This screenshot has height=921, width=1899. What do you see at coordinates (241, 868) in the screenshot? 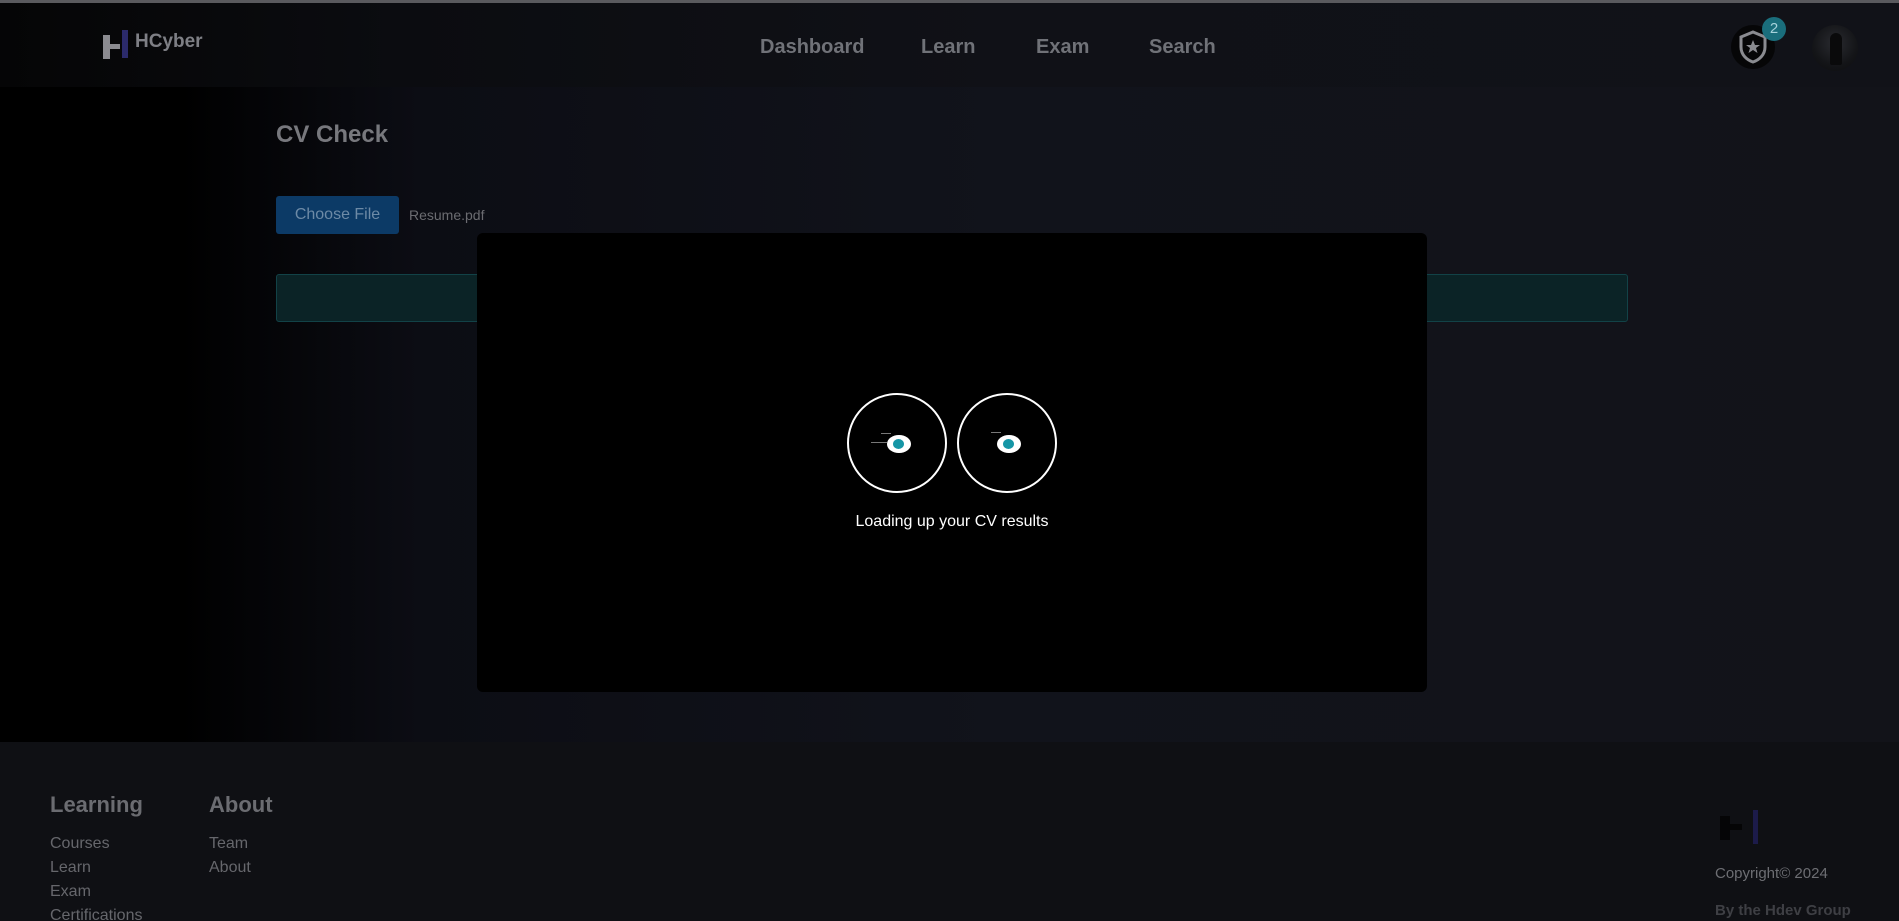
I see `footer-link-about: About` at bounding box center [241, 868].